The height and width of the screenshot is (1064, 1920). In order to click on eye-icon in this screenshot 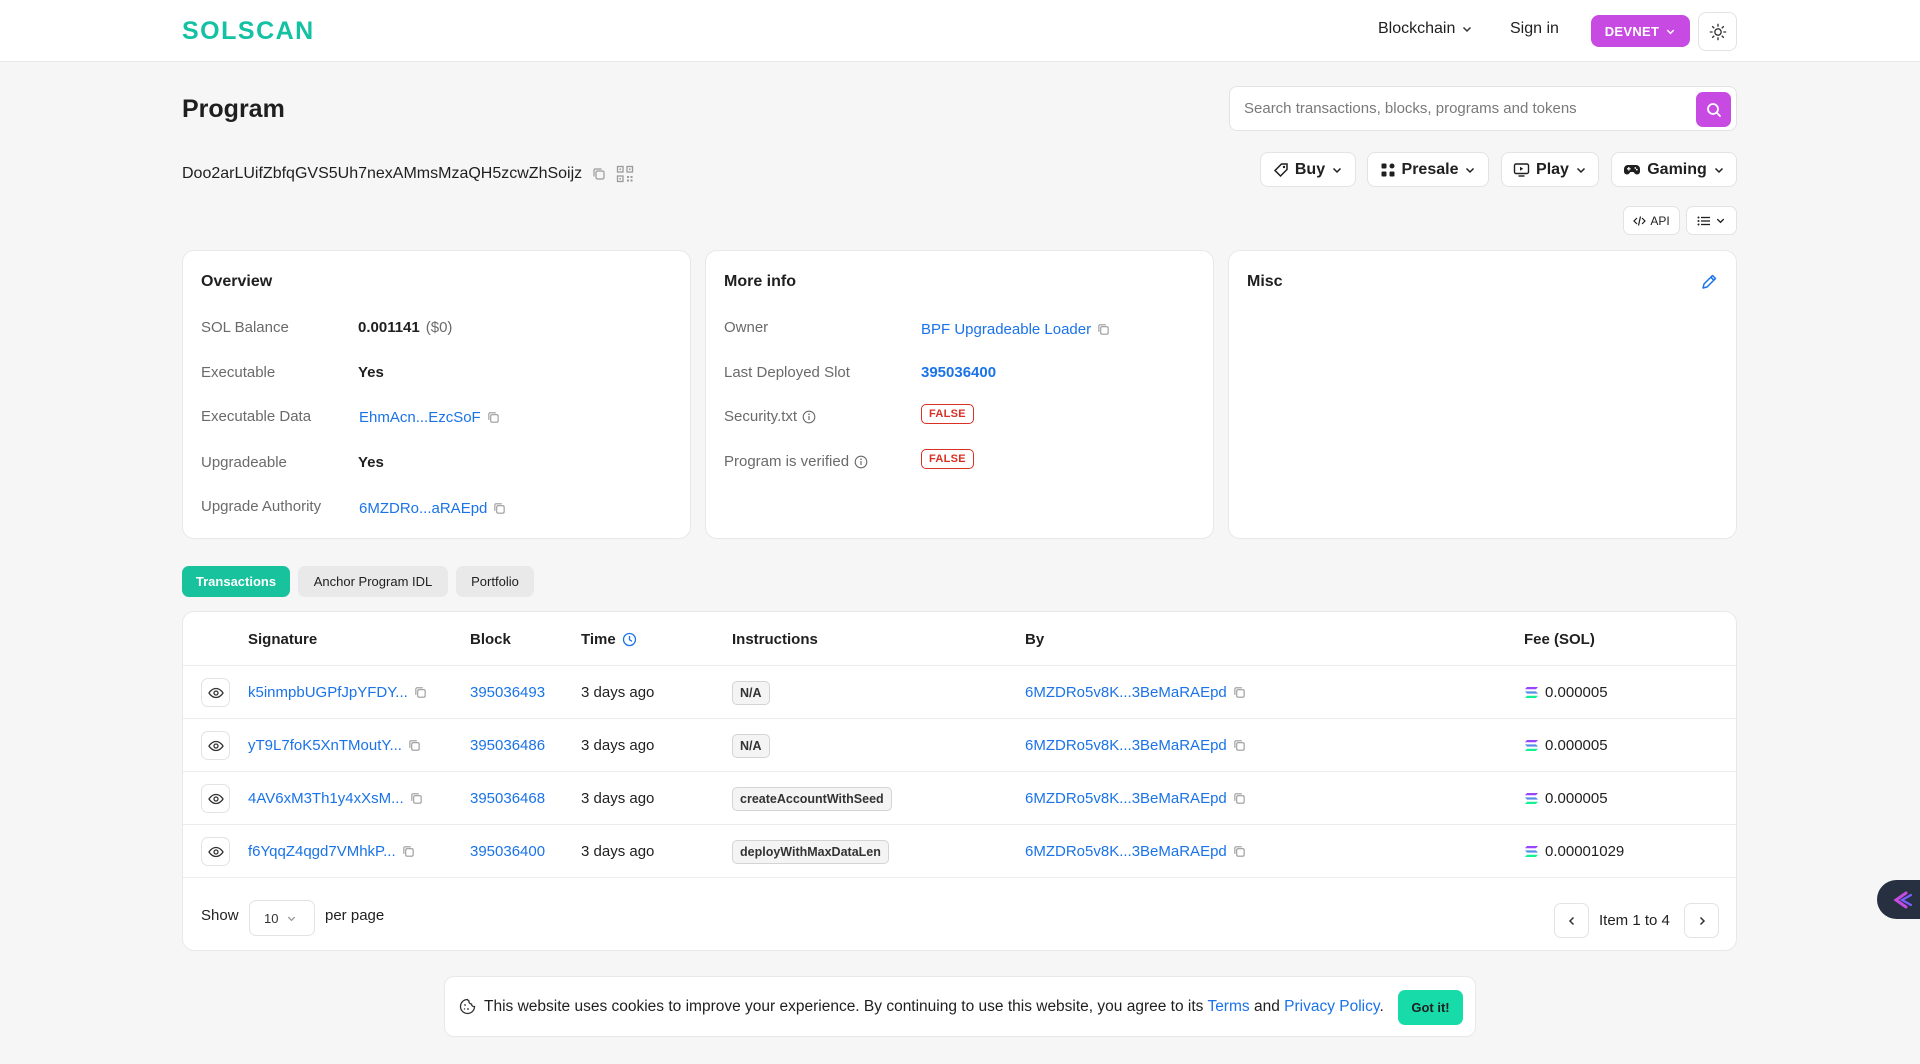, I will do `click(215, 692)`.